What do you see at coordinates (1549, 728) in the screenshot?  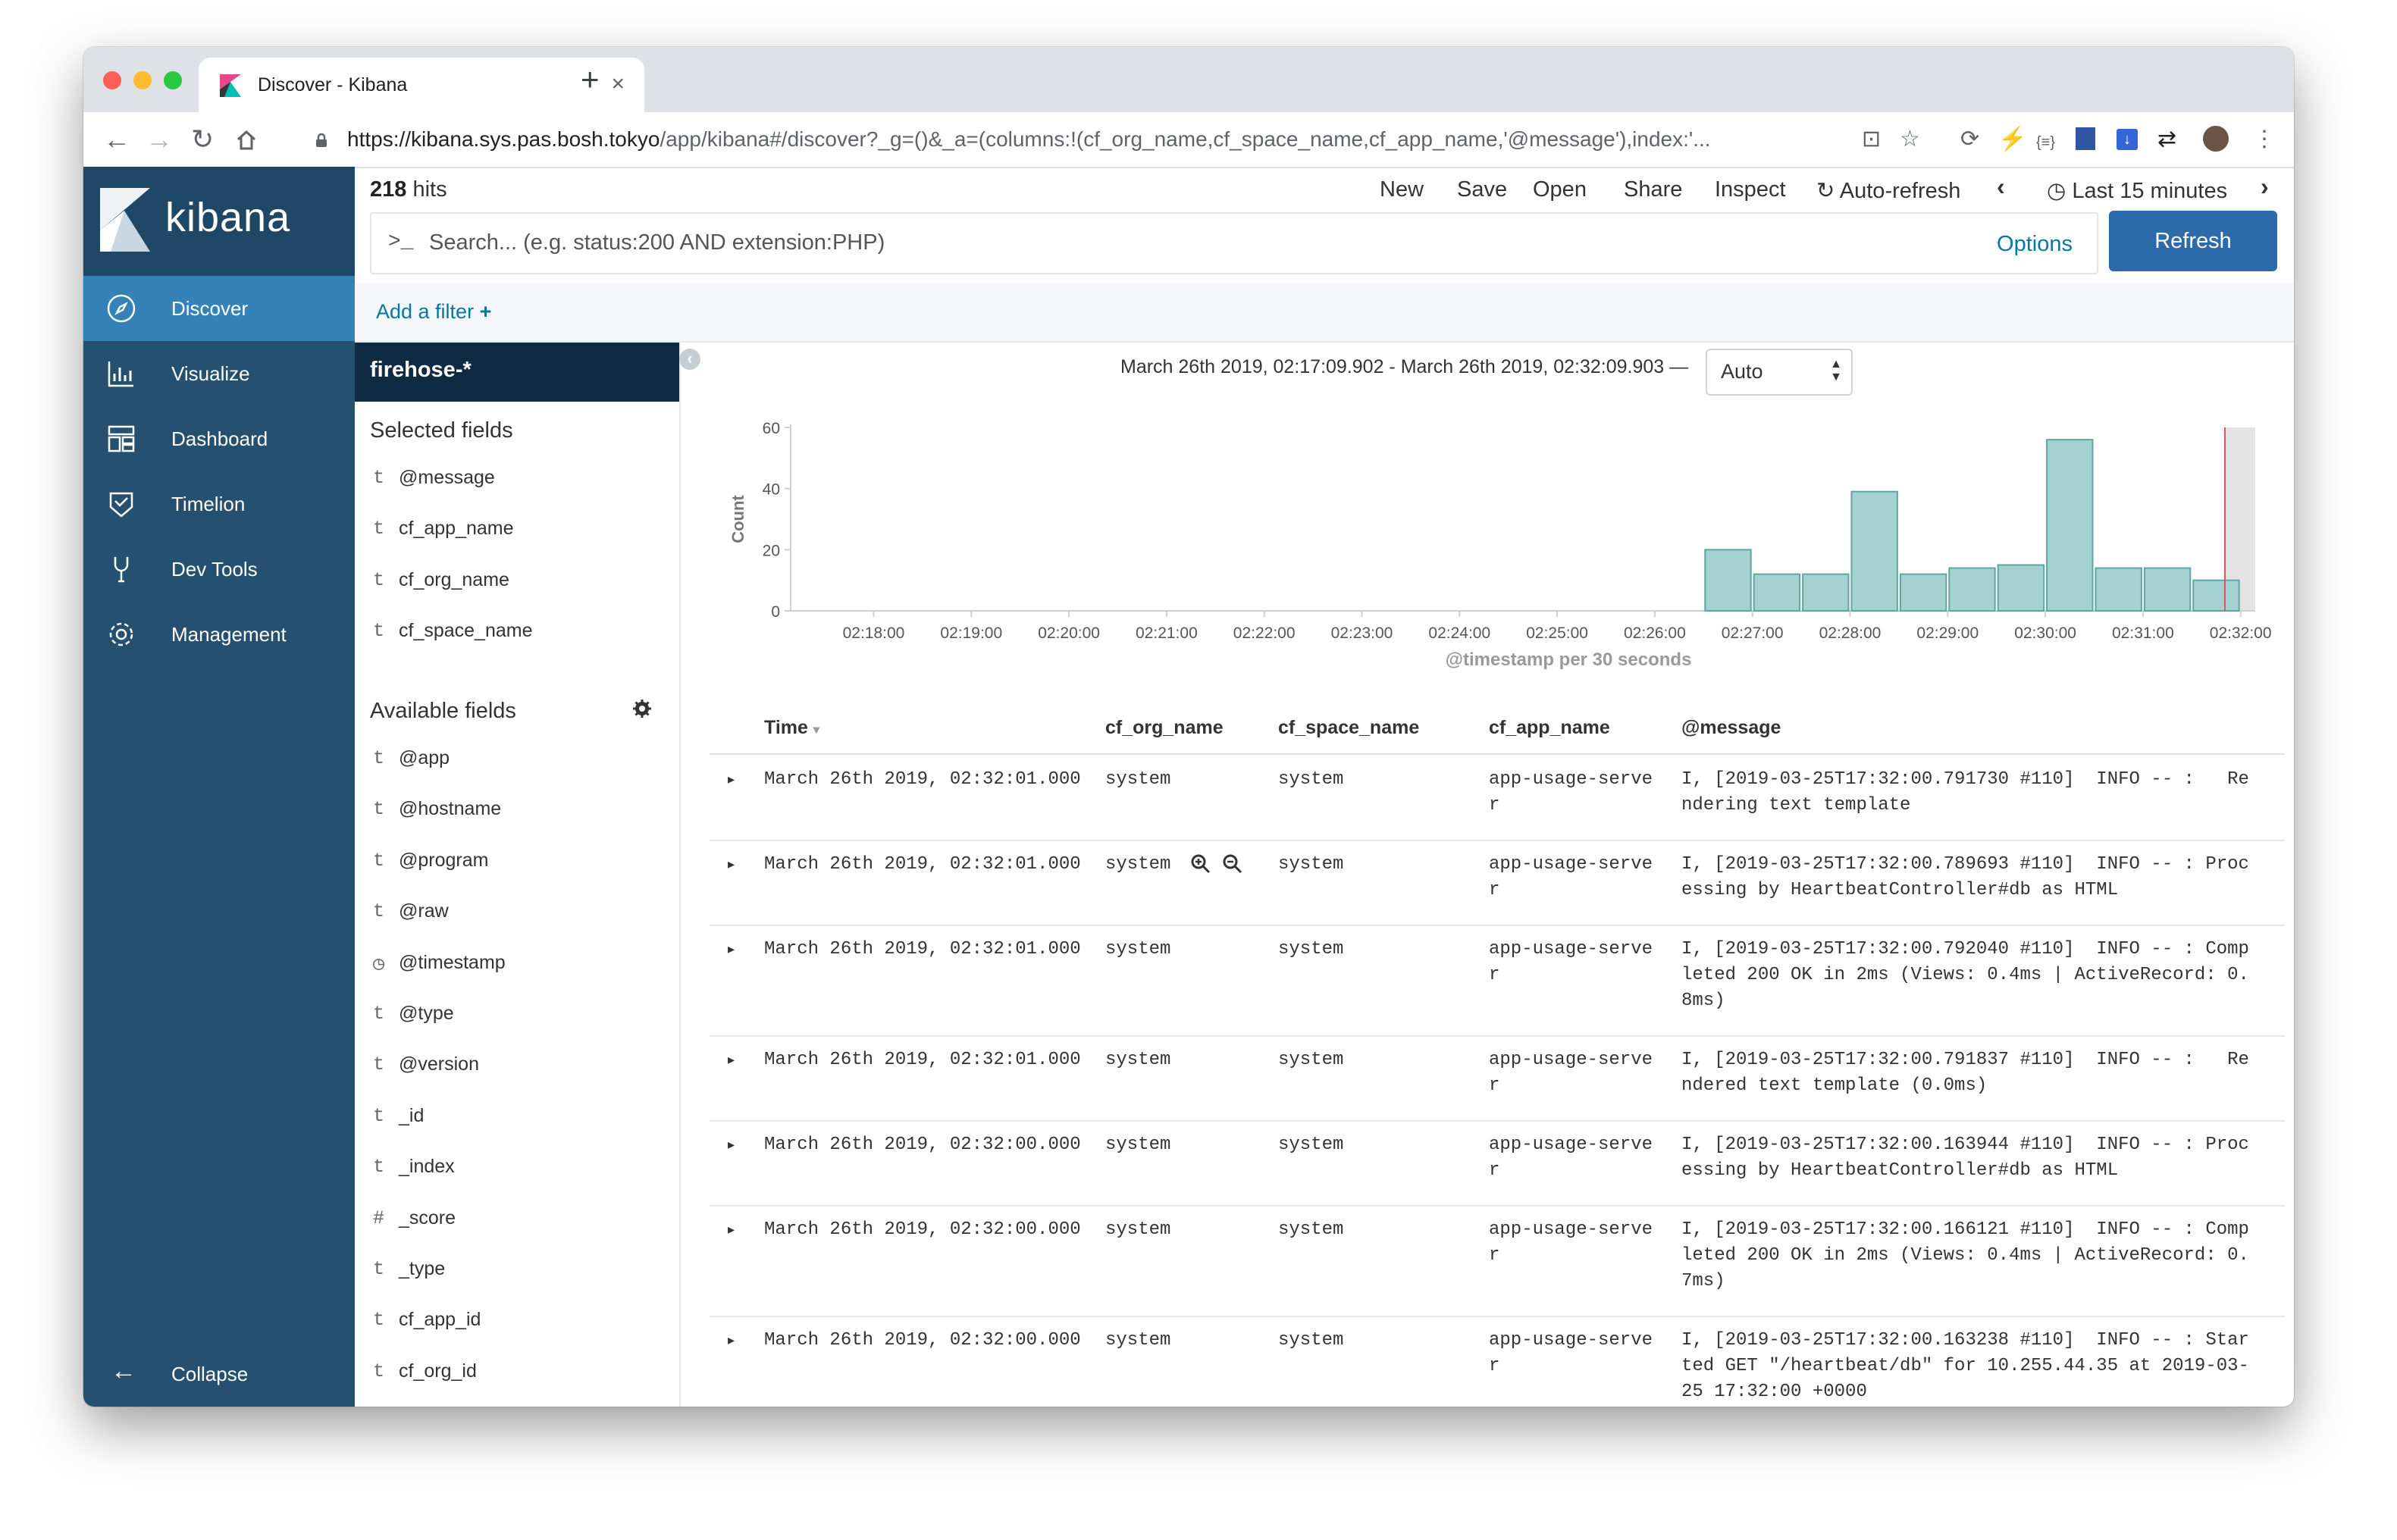 I see `column-header-app: cf_app_name` at bounding box center [1549, 728].